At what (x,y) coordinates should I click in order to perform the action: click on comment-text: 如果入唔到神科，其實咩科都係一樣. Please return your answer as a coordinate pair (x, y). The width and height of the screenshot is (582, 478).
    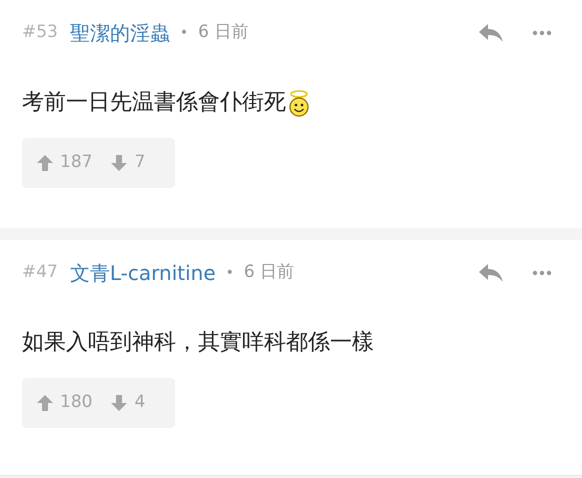
    Looking at the image, I should click on (198, 343).